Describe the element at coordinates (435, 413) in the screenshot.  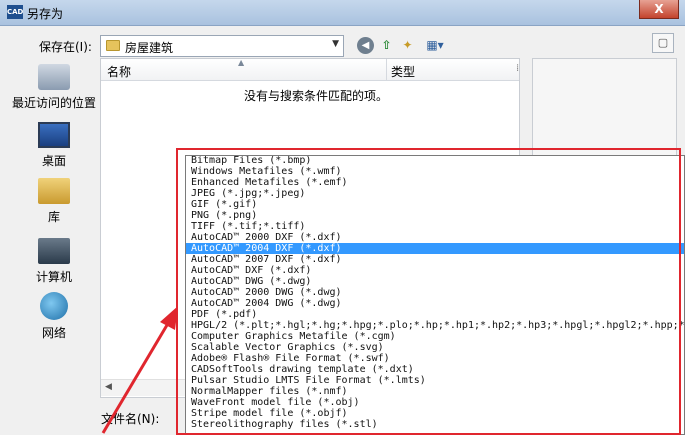
I see `file-type-option: Stripe model file (*.objf)` at that location.